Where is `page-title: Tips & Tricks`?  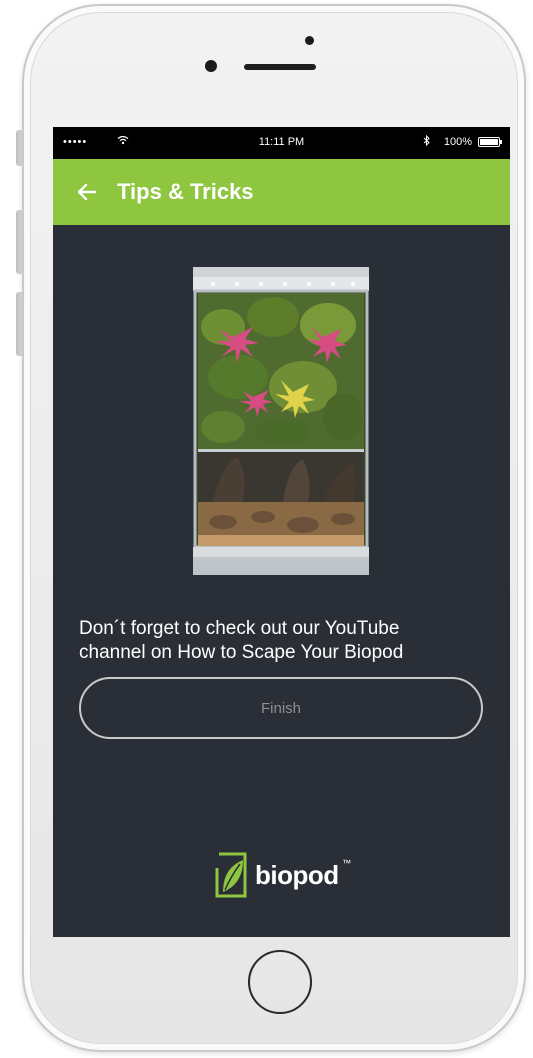
page-title: Tips & Tricks is located at coordinates (185, 191).